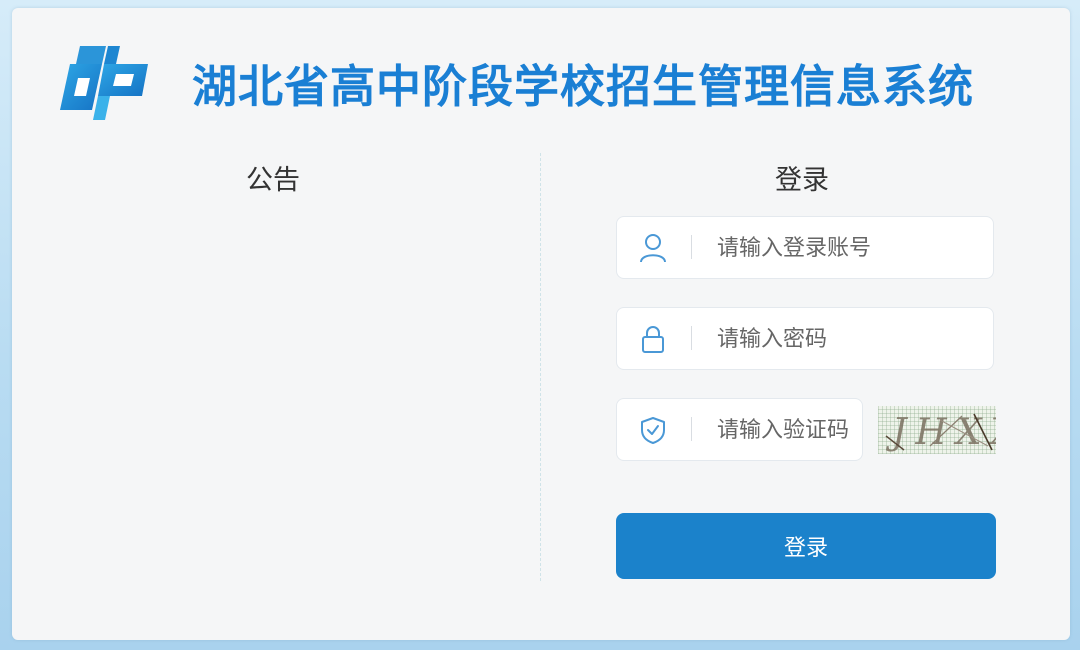  I want to click on captcha-text: JHXX, so click(940, 432).